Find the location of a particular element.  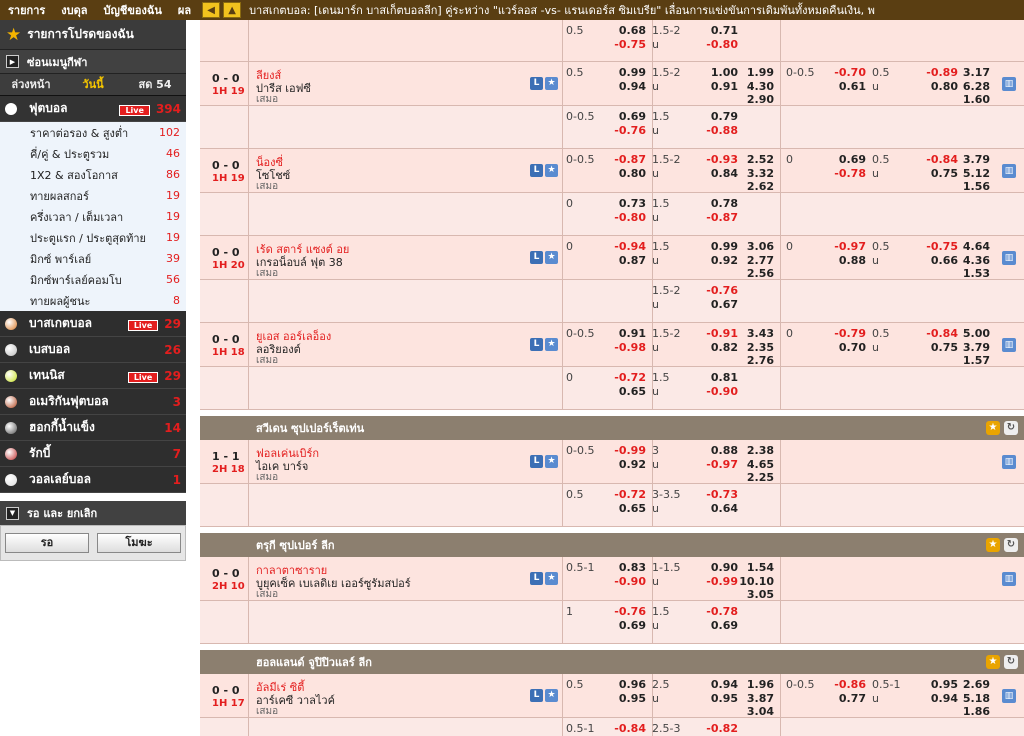

odds-fh-1x2-home: 4.64 is located at coordinates (969, 246).